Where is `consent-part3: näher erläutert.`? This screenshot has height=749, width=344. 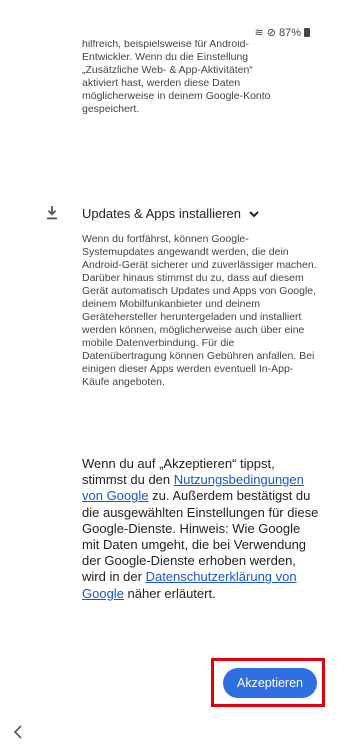 consent-part3: näher erläutert. is located at coordinates (169, 593).